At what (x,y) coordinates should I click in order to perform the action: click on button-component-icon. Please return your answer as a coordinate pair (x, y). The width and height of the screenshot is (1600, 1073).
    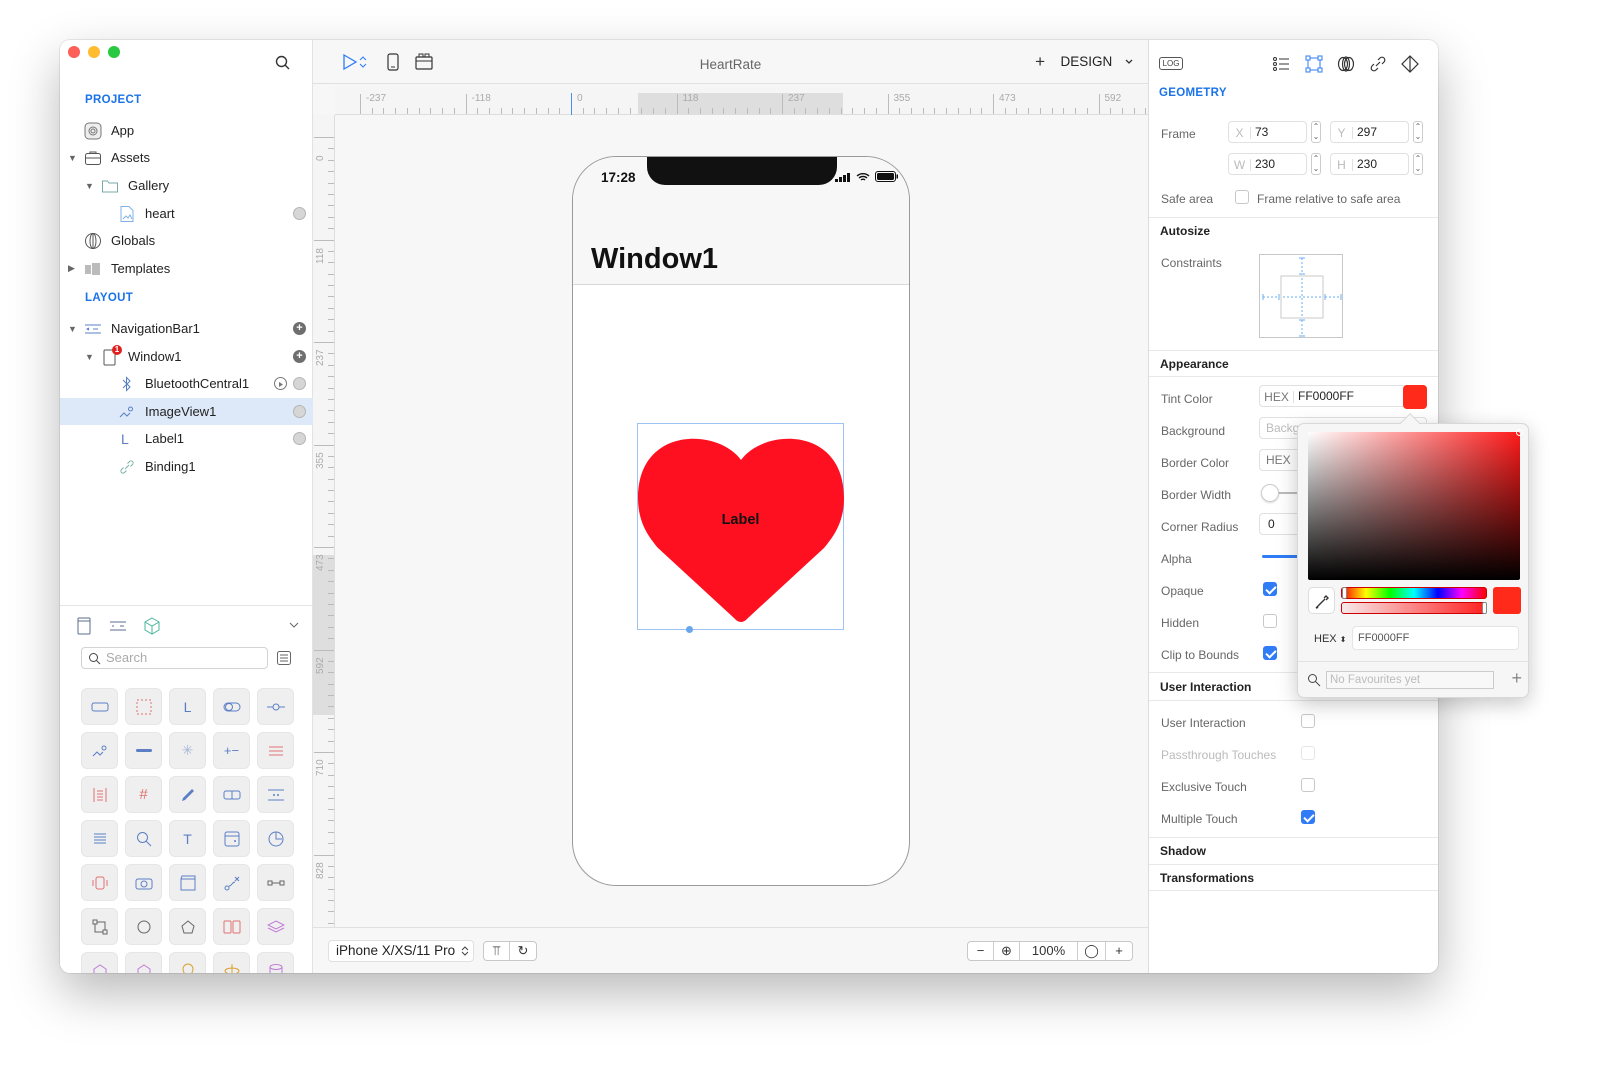
    Looking at the image, I should click on (99, 706).